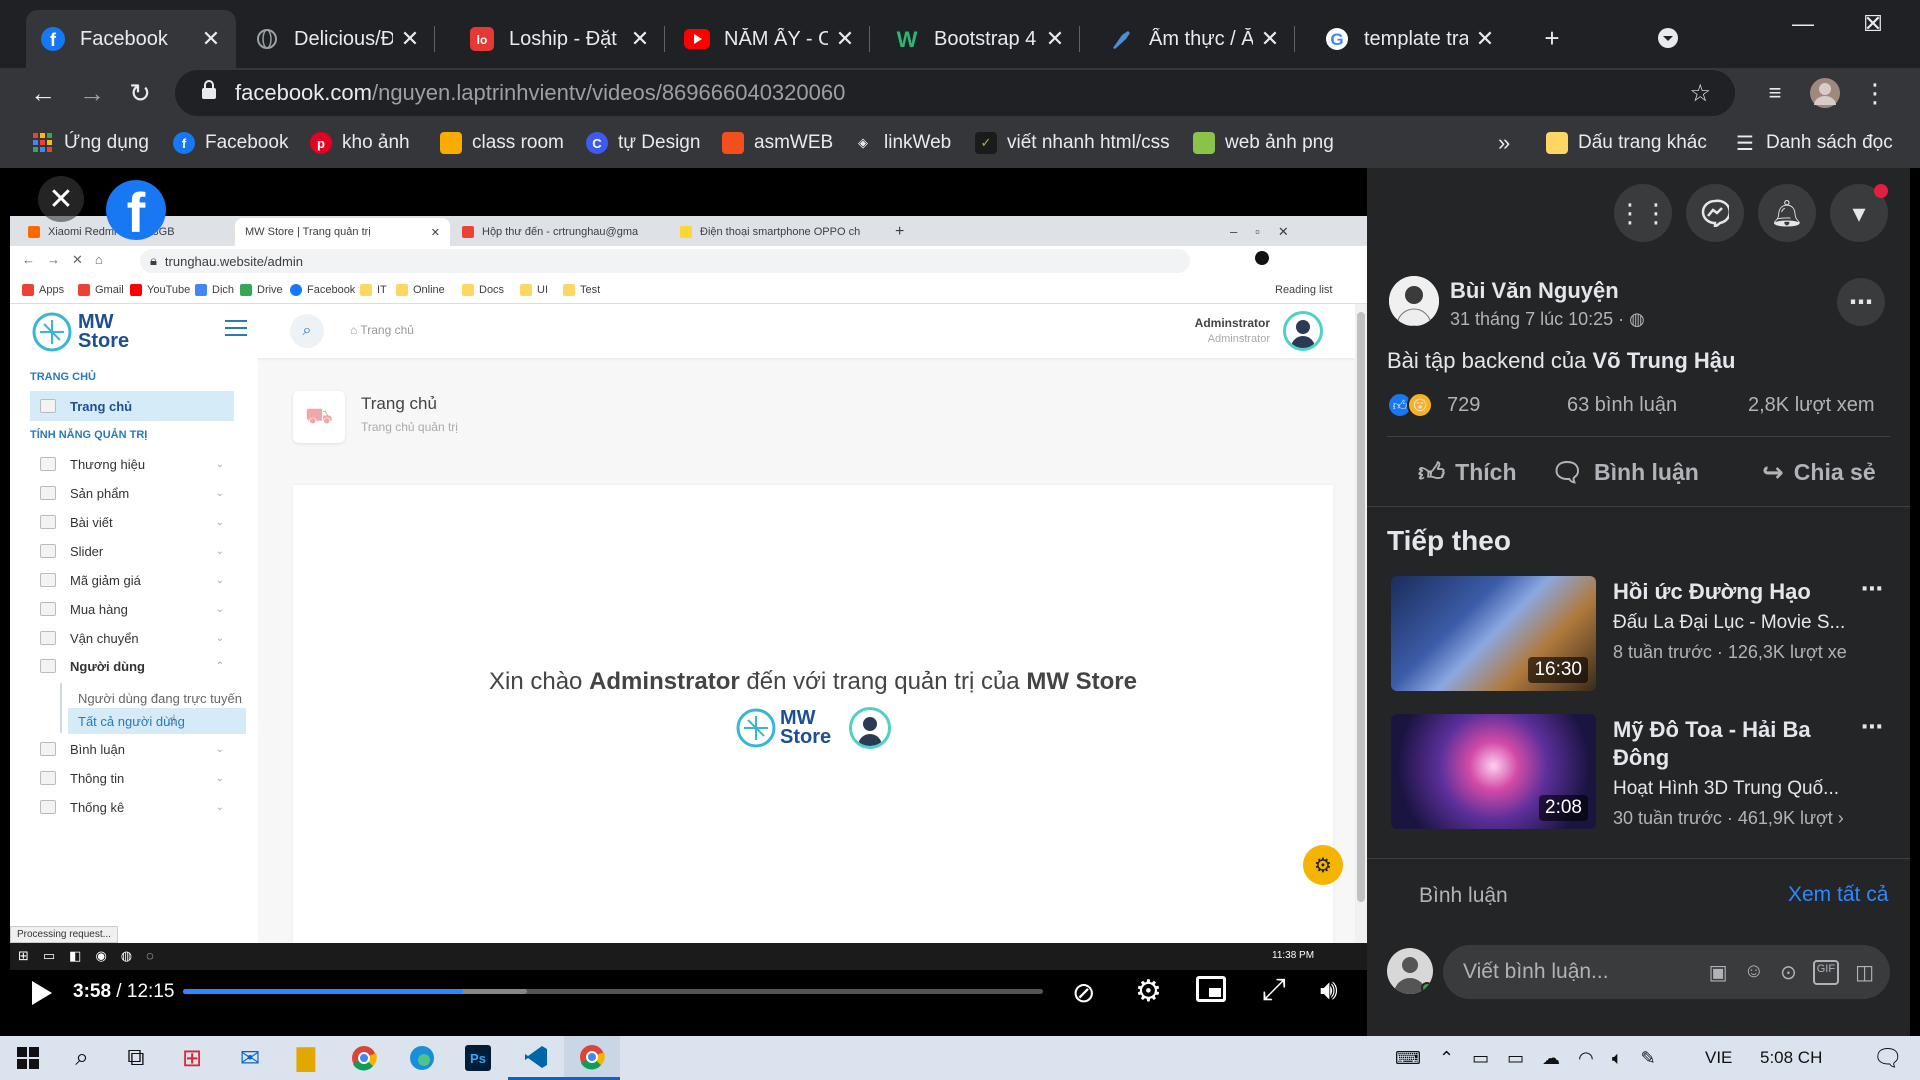 This screenshot has height=1080, width=1920. I want to click on kebab-menu-icon: ⋮, so click(1875, 93).